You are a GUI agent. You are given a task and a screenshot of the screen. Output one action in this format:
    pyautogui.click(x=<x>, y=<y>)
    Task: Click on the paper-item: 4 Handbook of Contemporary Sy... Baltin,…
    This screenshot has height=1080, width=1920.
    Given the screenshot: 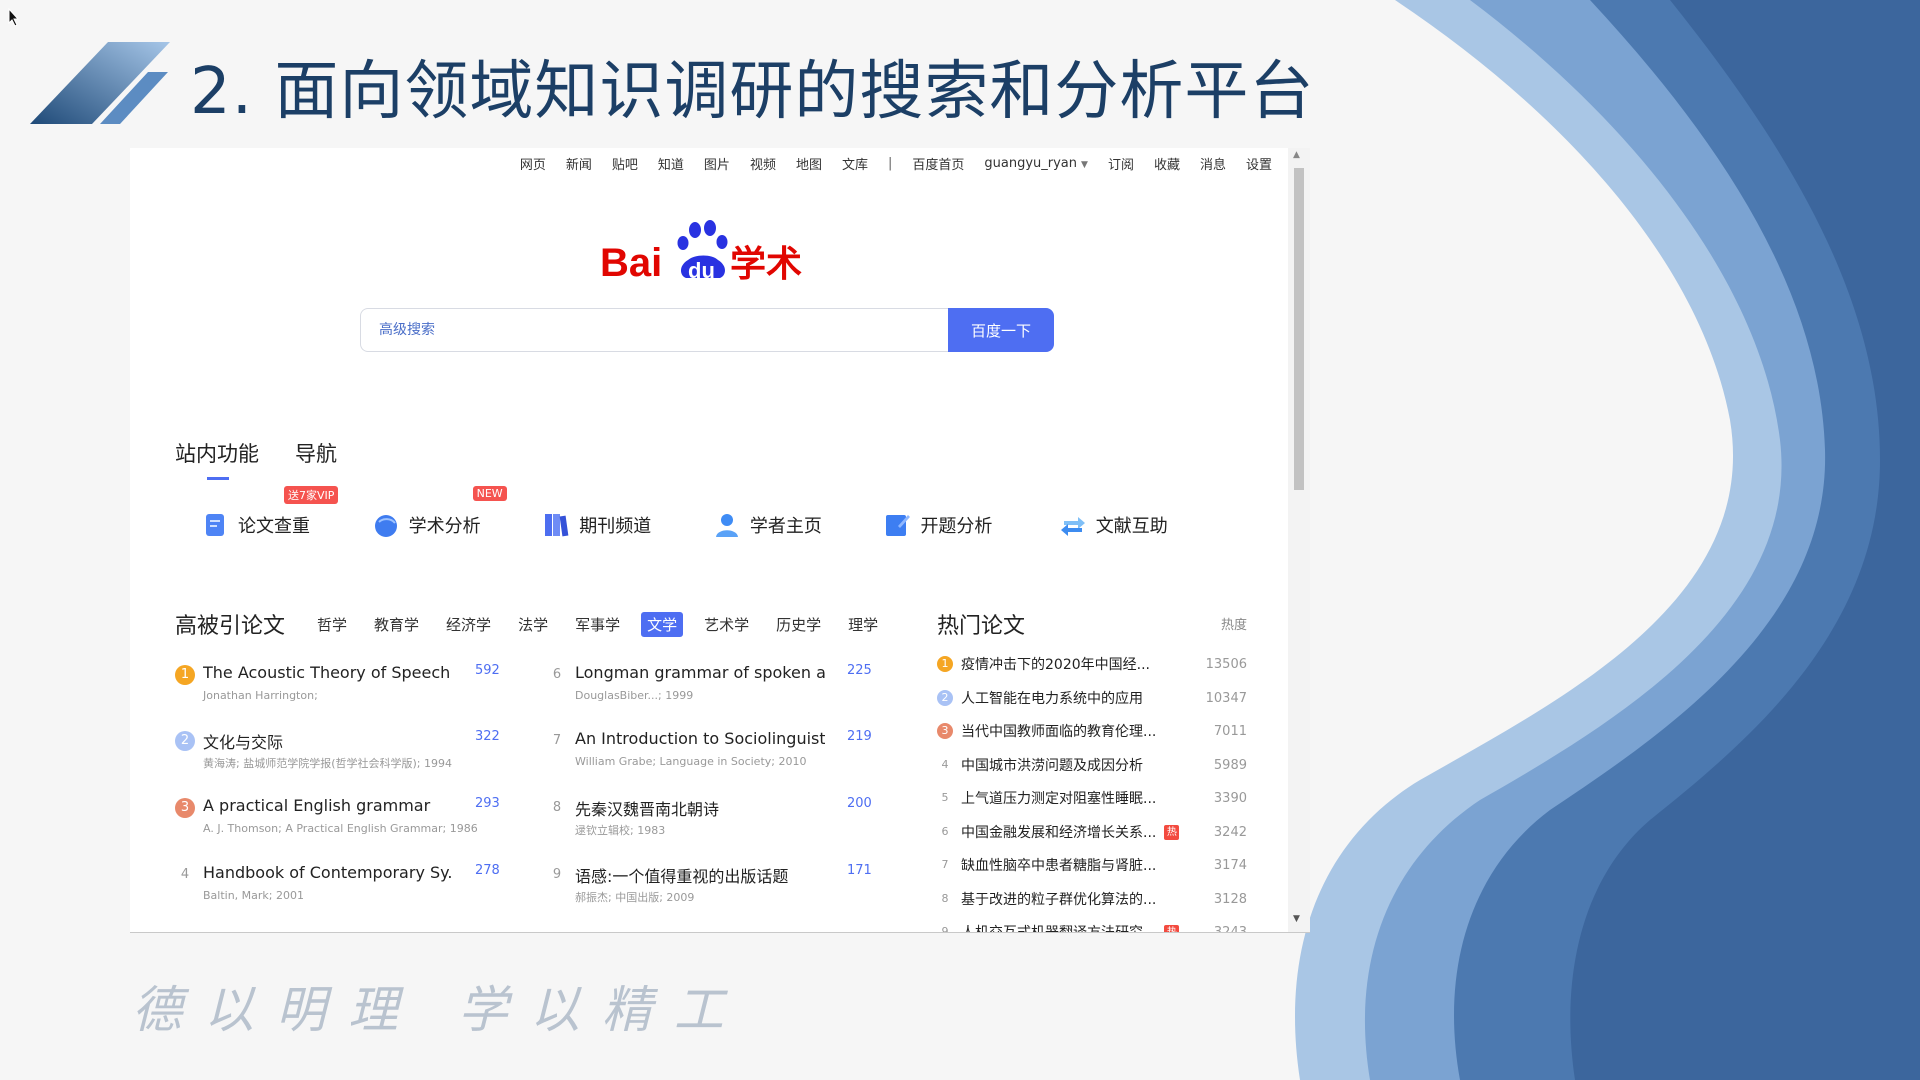 What is the action you would take?
    pyautogui.click(x=355, y=893)
    